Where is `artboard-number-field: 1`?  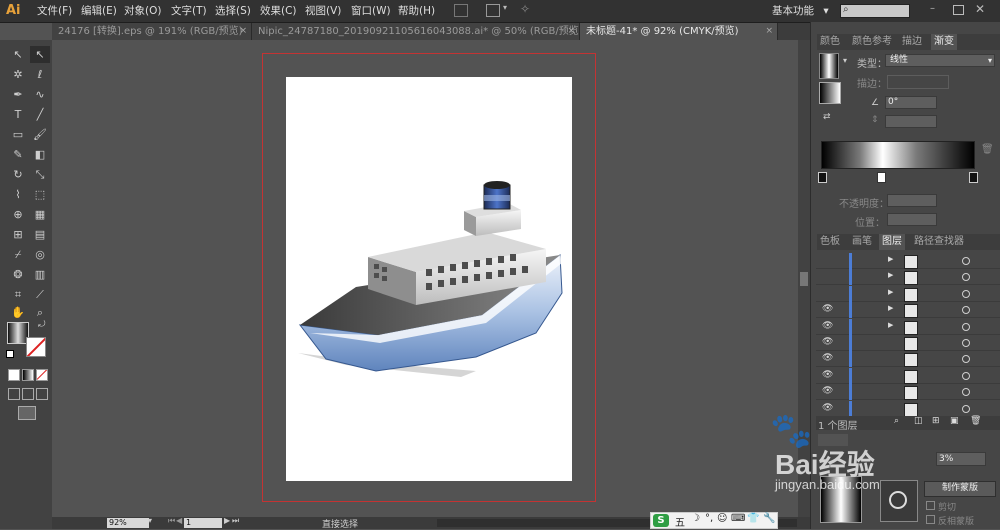 artboard-number-field: 1 is located at coordinates (203, 523).